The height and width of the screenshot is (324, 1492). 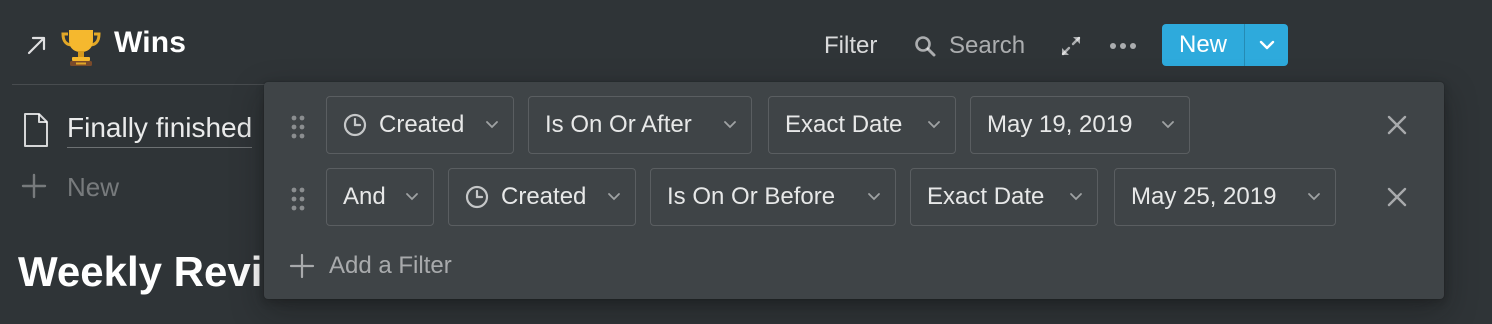 I want to click on filter-date-value-select: May 25, 2019, so click(x=1225, y=197).